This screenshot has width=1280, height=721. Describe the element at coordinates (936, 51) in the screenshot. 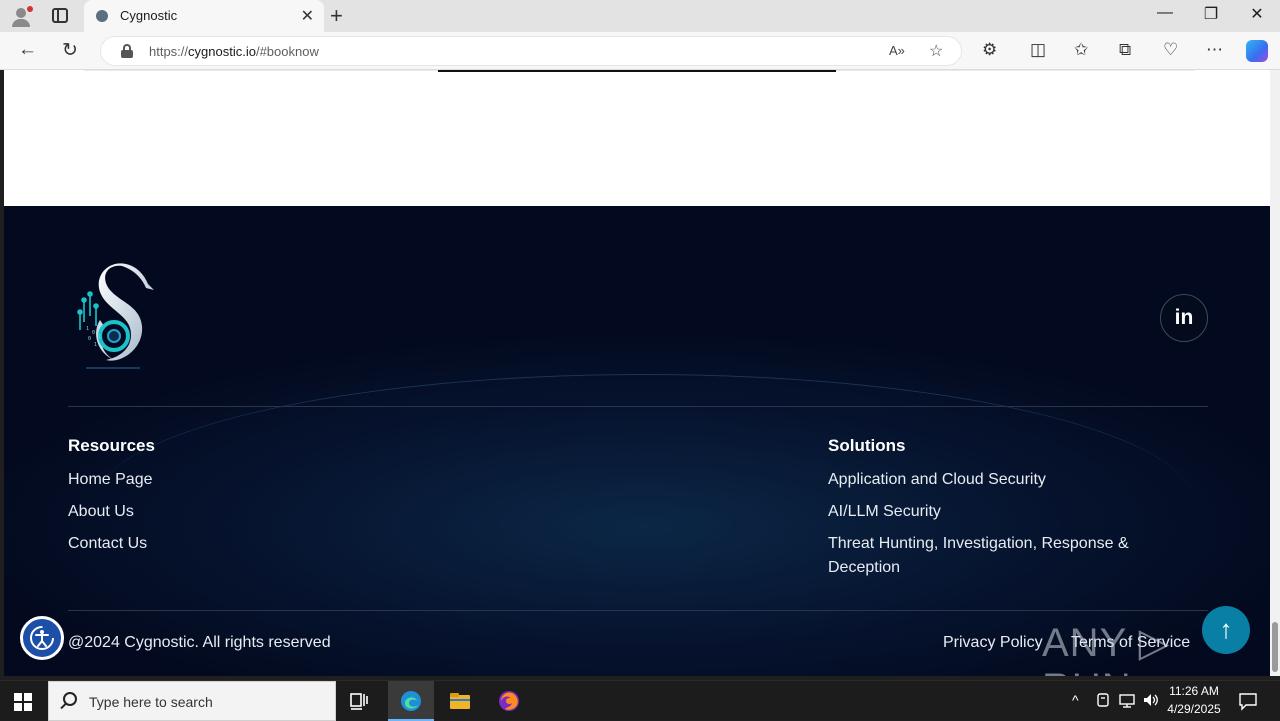

I see `favorite-star-icon: ☆` at that location.